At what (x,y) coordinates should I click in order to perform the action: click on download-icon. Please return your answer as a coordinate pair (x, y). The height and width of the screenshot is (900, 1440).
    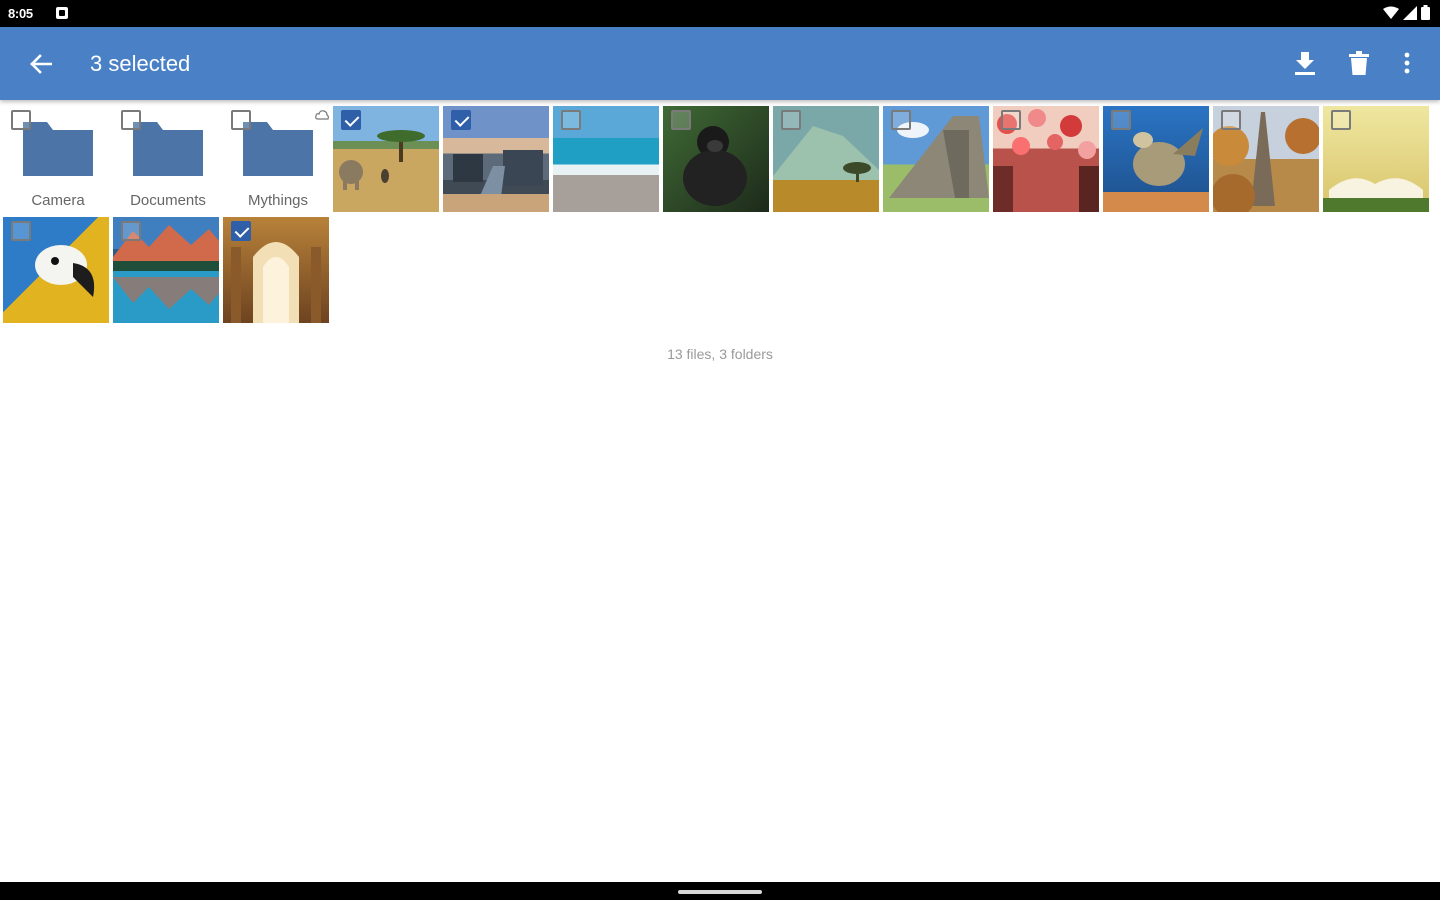
    Looking at the image, I should click on (1305, 63).